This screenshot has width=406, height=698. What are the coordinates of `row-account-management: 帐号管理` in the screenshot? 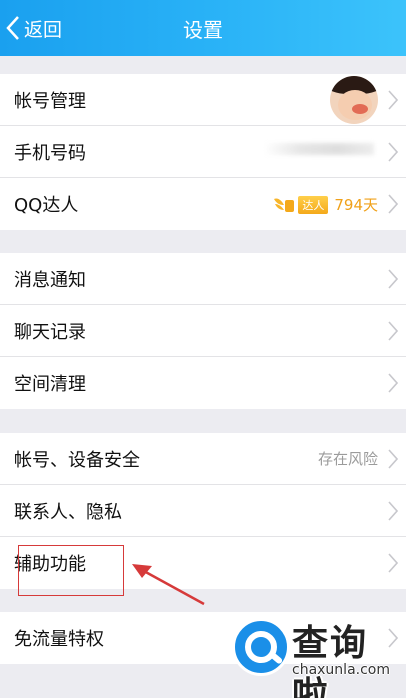 It's located at (203, 100).